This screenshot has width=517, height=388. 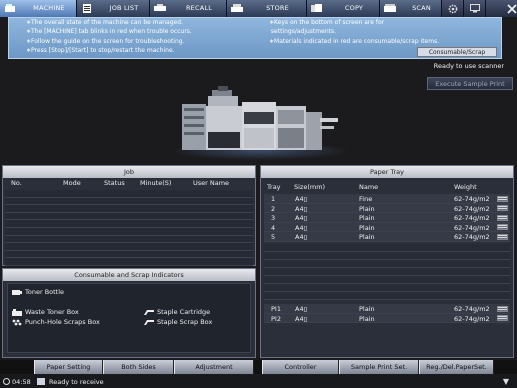 I want to click on table-row: PI1 A4▯ Plain 62-74g/m2, so click(x=387, y=309).